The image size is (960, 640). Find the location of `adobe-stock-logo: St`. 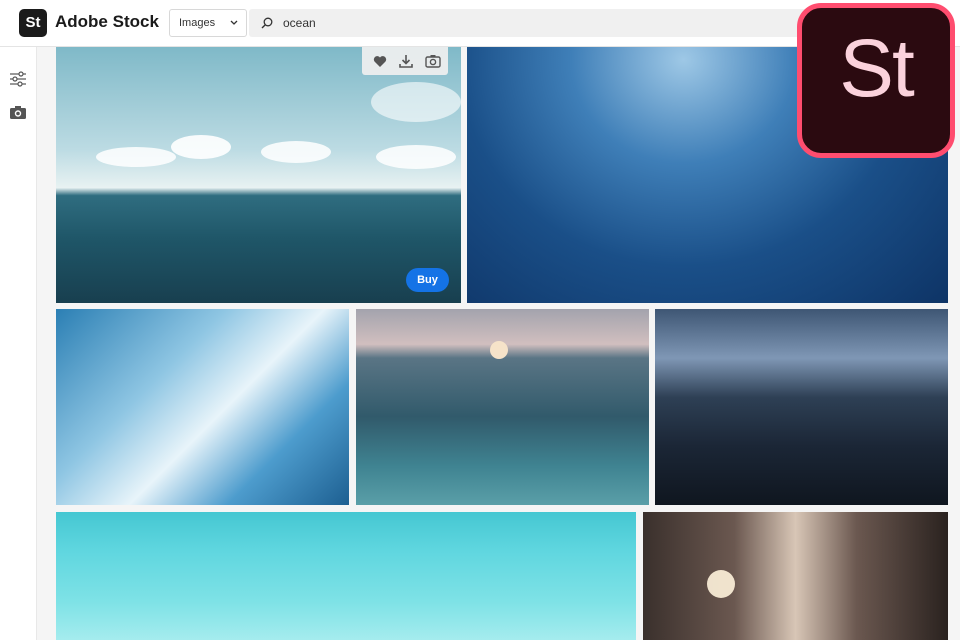

adobe-stock-logo: St is located at coordinates (33, 23).